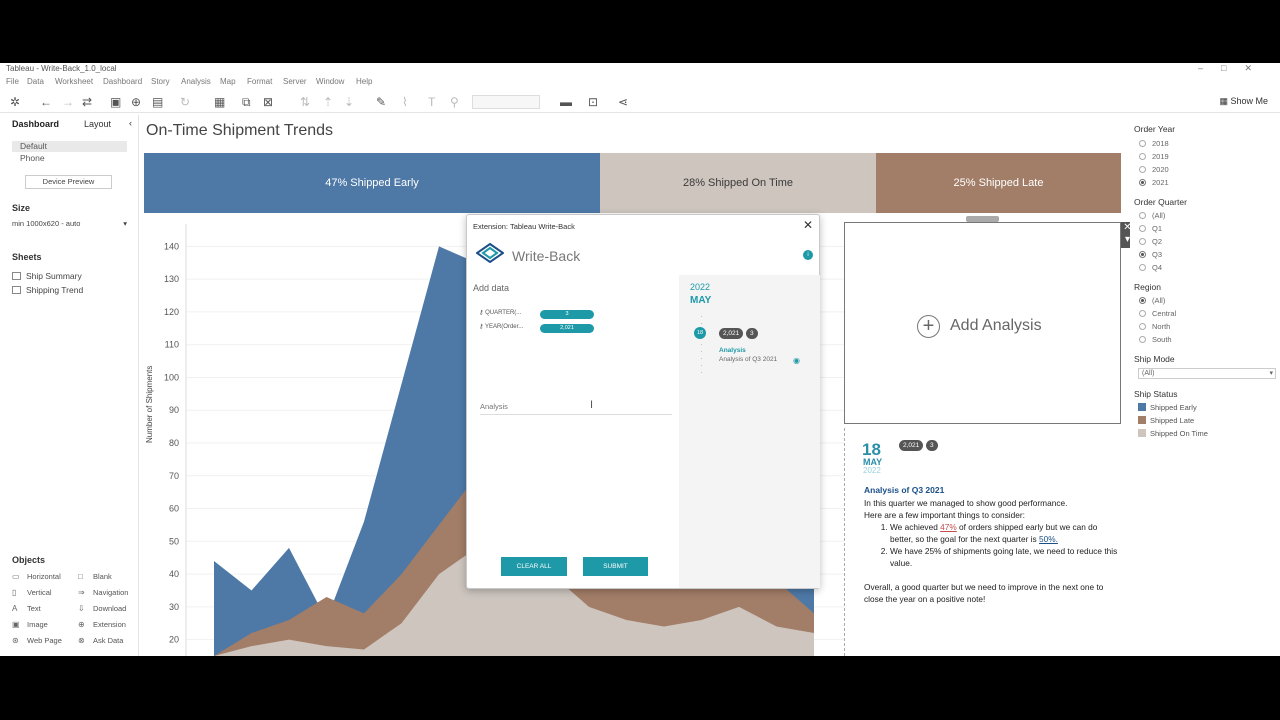 This screenshot has height=720, width=1280. What do you see at coordinates (732, 350) in the screenshot?
I see `timeline-item-title: Analysis` at bounding box center [732, 350].